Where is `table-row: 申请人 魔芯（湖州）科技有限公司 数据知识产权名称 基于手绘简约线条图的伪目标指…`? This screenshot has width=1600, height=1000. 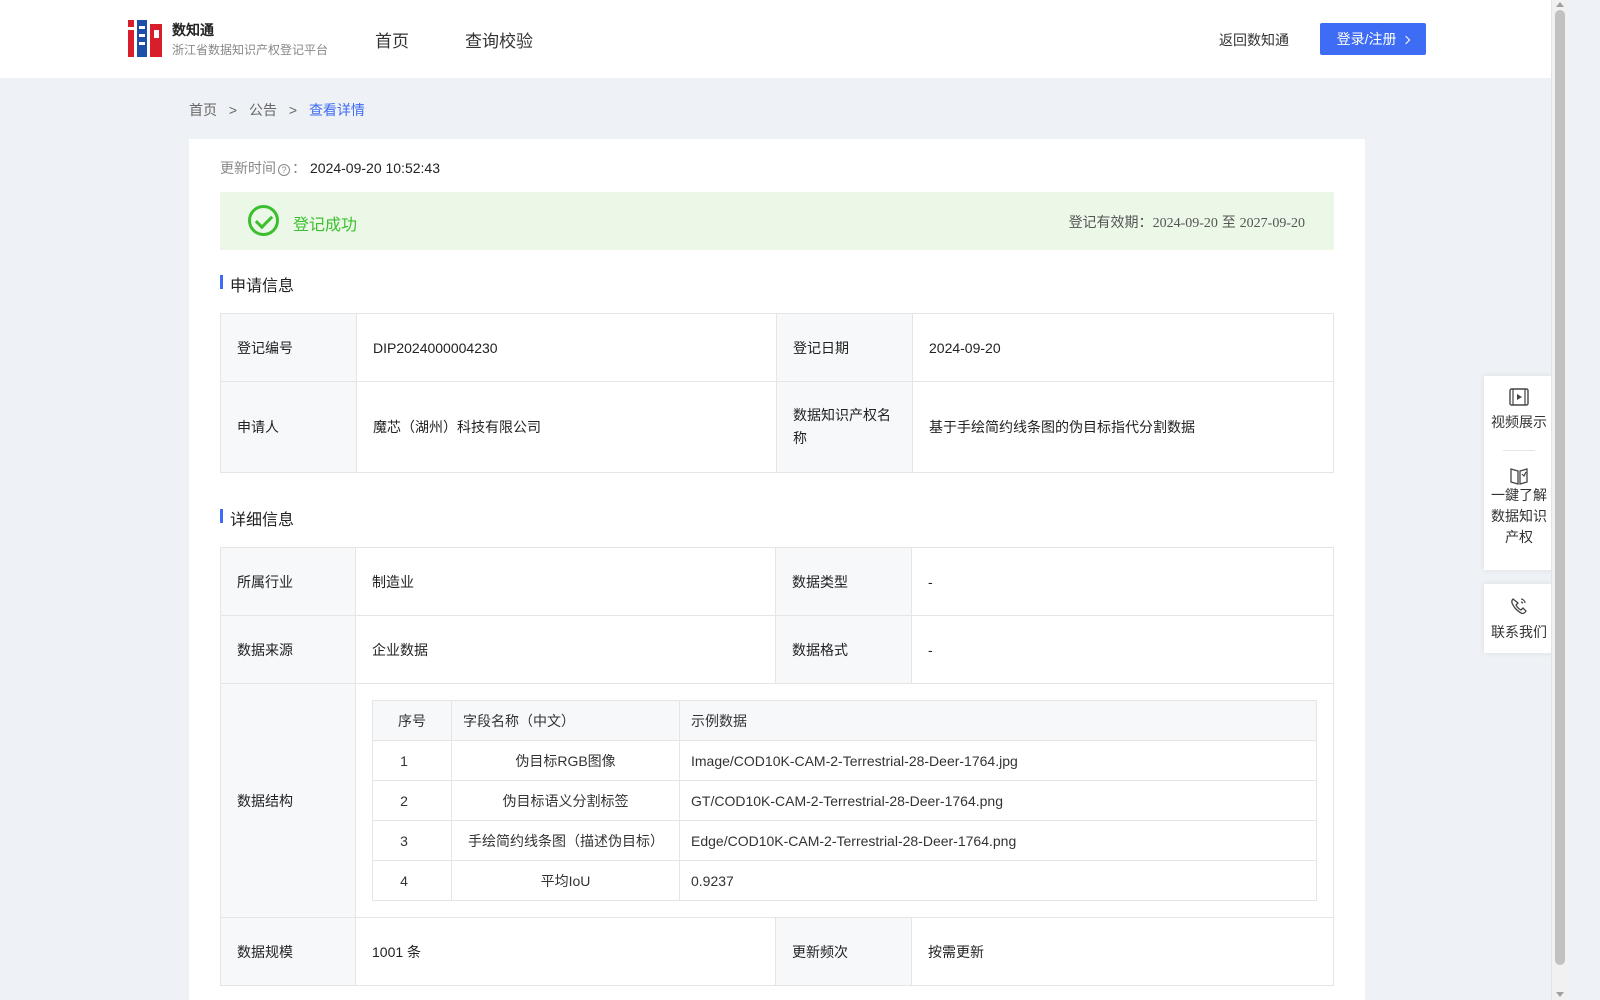 table-row: 申请人 魔芯（湖州）科技有限公司 数据知识产权名称 基于手绘简约线条图的伪目标指… is located at coordinates (777, 427).